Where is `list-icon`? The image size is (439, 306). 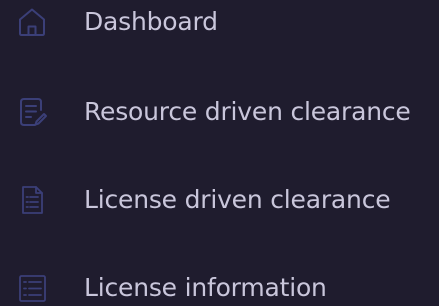 list-icon is located at coordinates (32, 288).